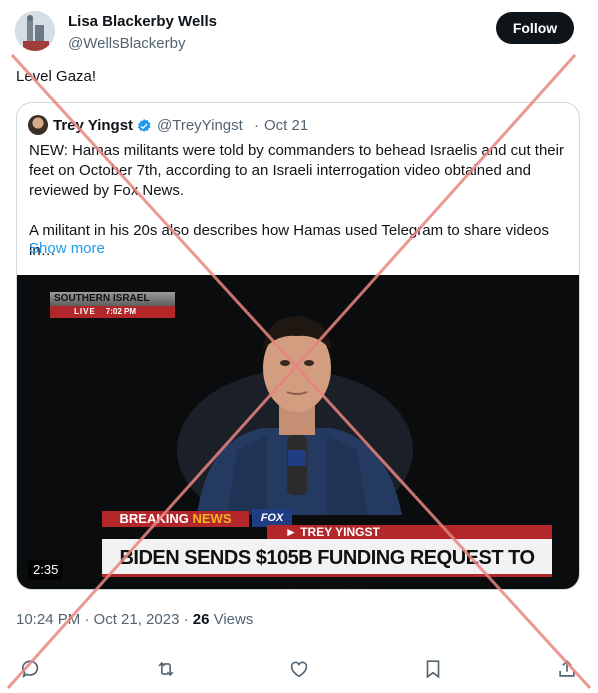 This screenshot has width=598, height=693. What do you see at coordinates (166, 669) in the screenshot?
I see `retweet-icon` at bounding box center [166, 669].